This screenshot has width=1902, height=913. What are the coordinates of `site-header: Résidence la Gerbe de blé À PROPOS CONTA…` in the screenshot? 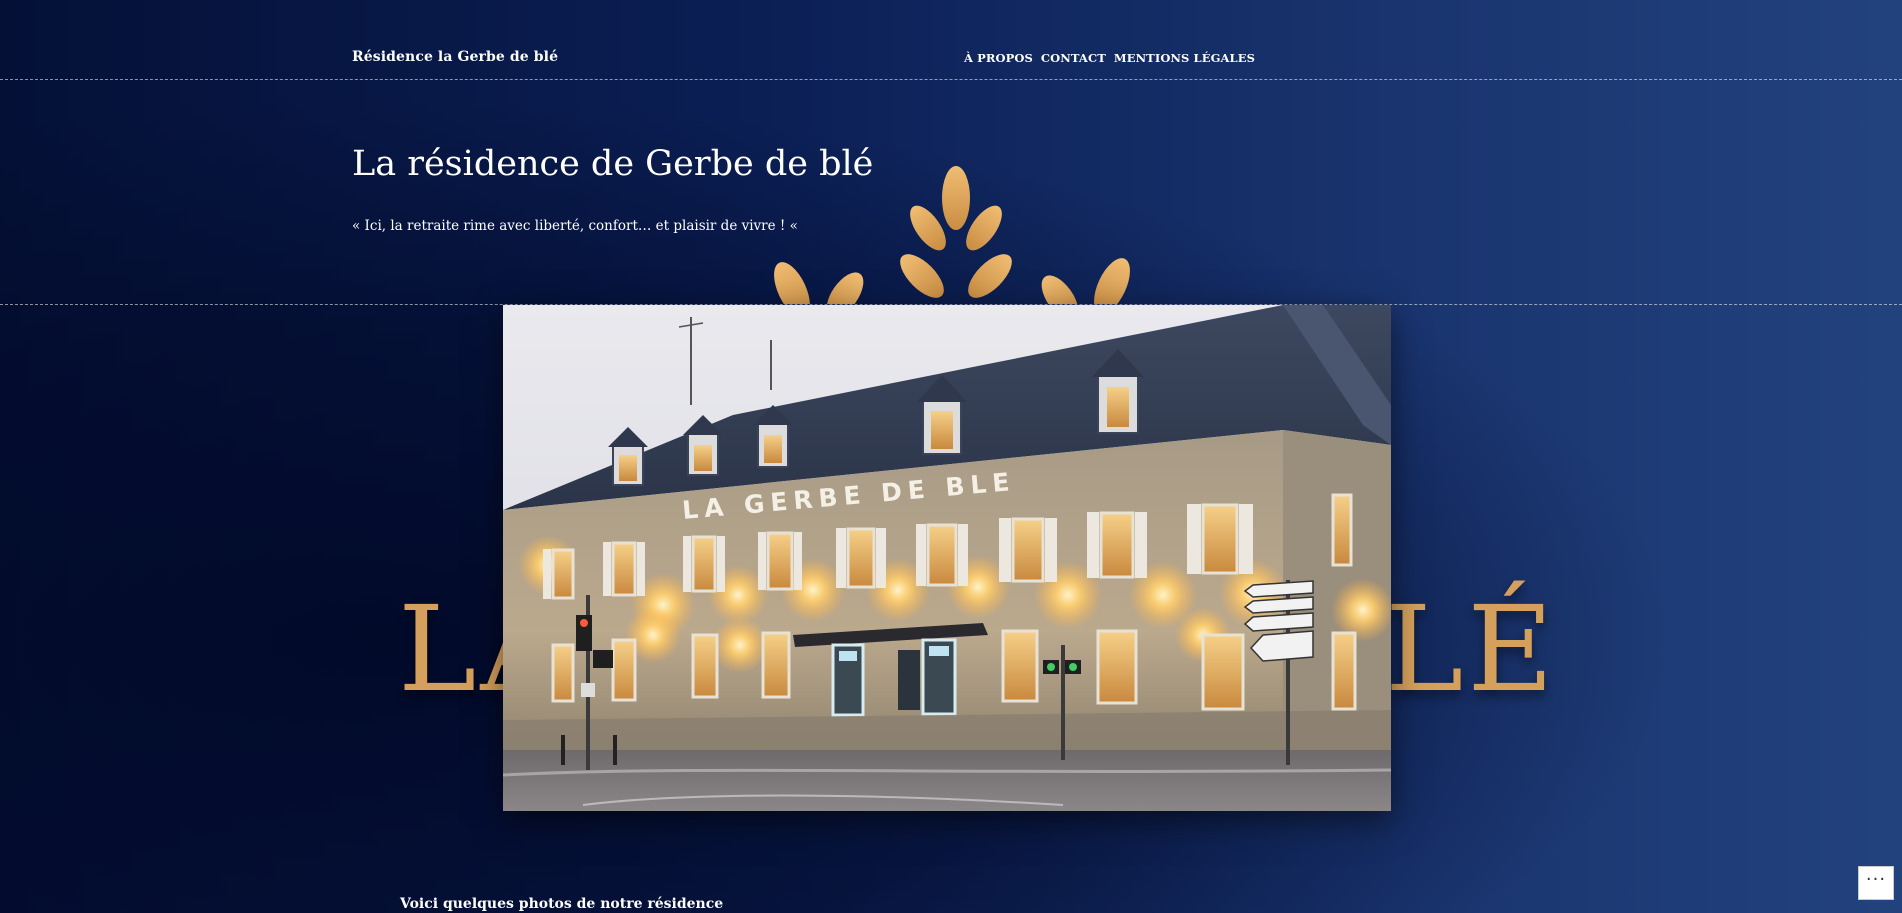 It's located at (951, 40).